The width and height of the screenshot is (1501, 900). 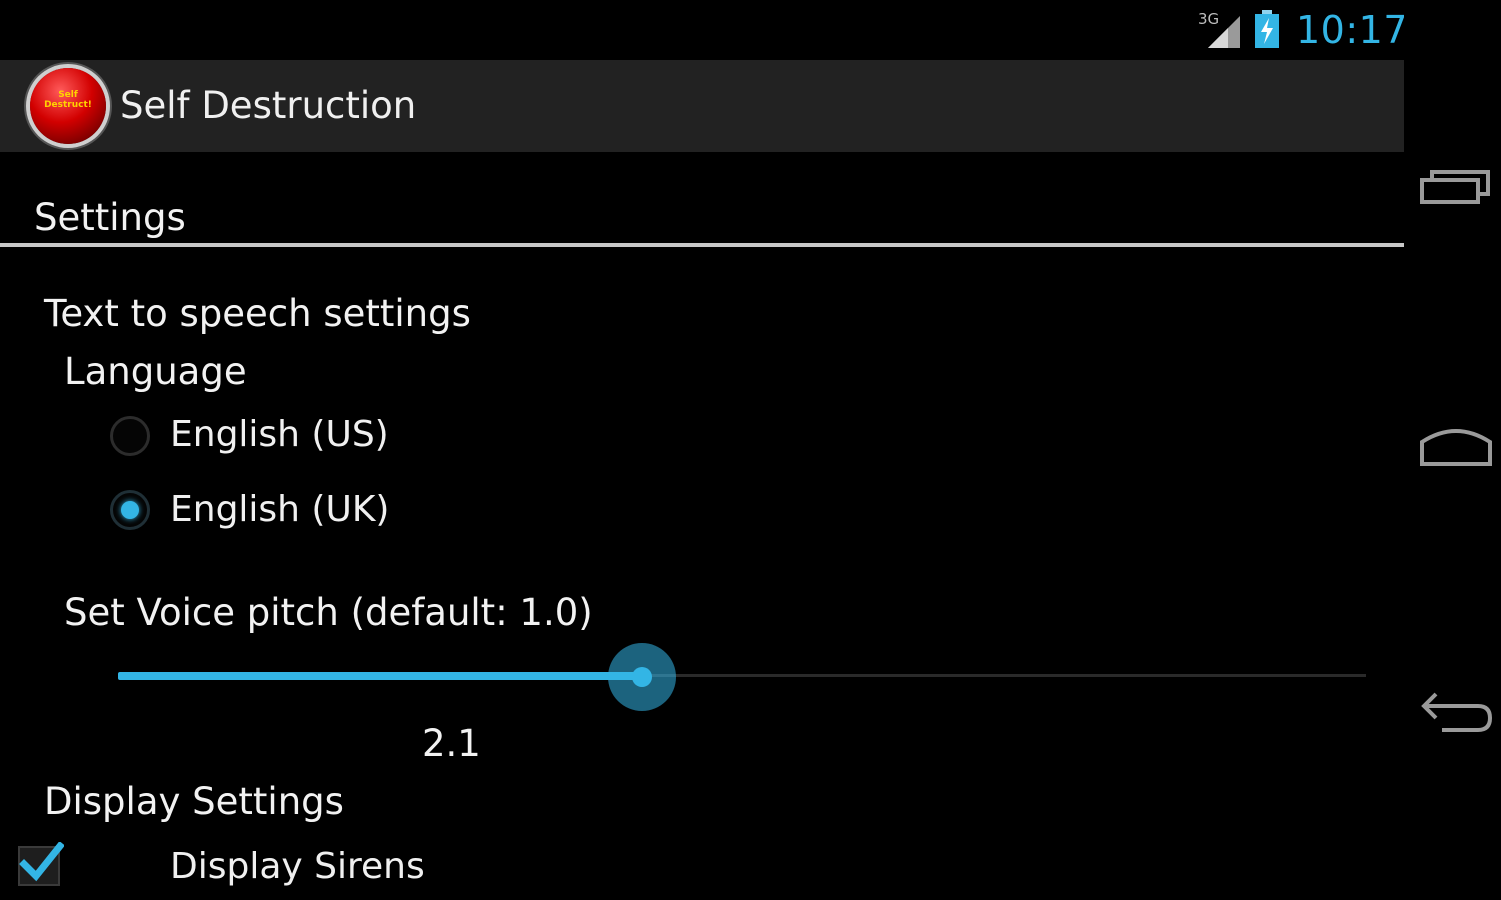 What do you see at coordinates (110, 217) in the screenshot?
I see `settings-section-title: Settings` at bounding box center [110, 217].